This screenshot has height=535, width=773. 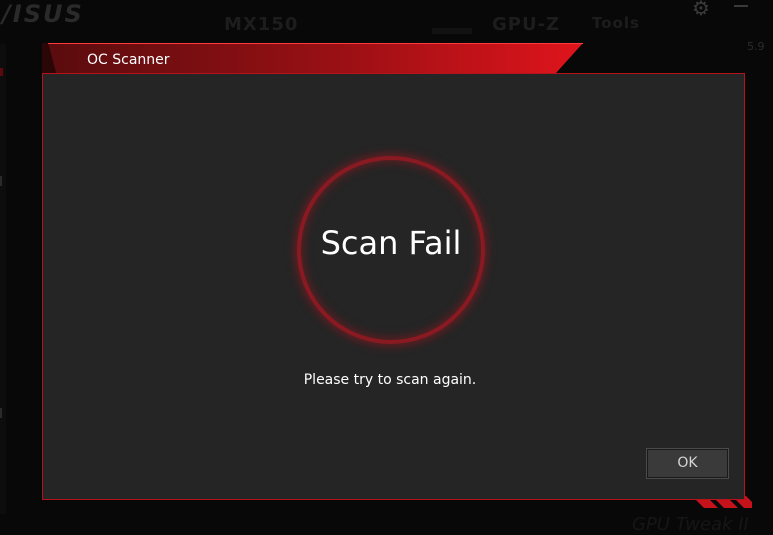 What do you see at coordinates (756, 46) in the screenshot?
I see `bg-right-number: 5.9` at bounding box center [756, 46].